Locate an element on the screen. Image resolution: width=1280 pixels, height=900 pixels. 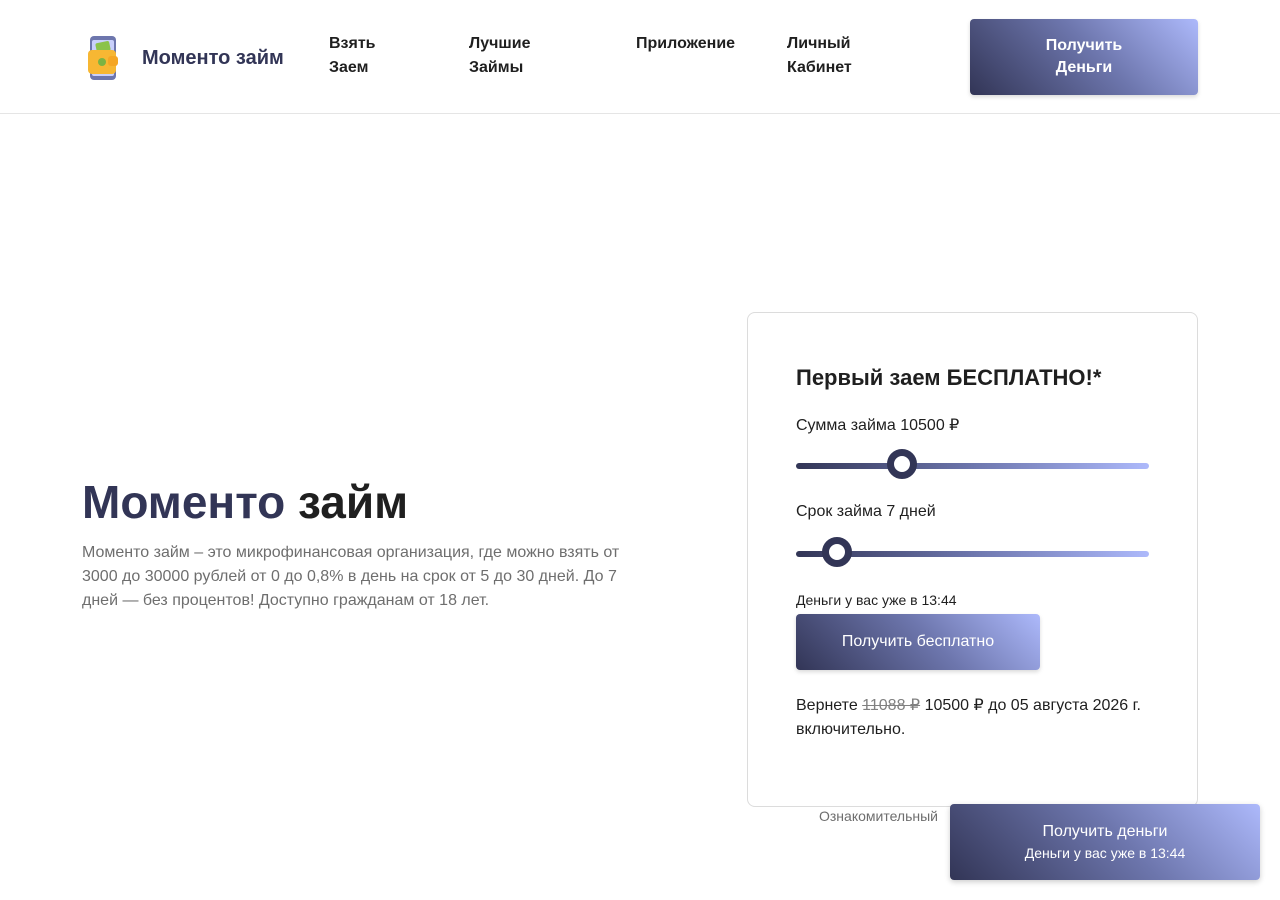
logo-text: Моменто займ is located at coordinates (213, 57).